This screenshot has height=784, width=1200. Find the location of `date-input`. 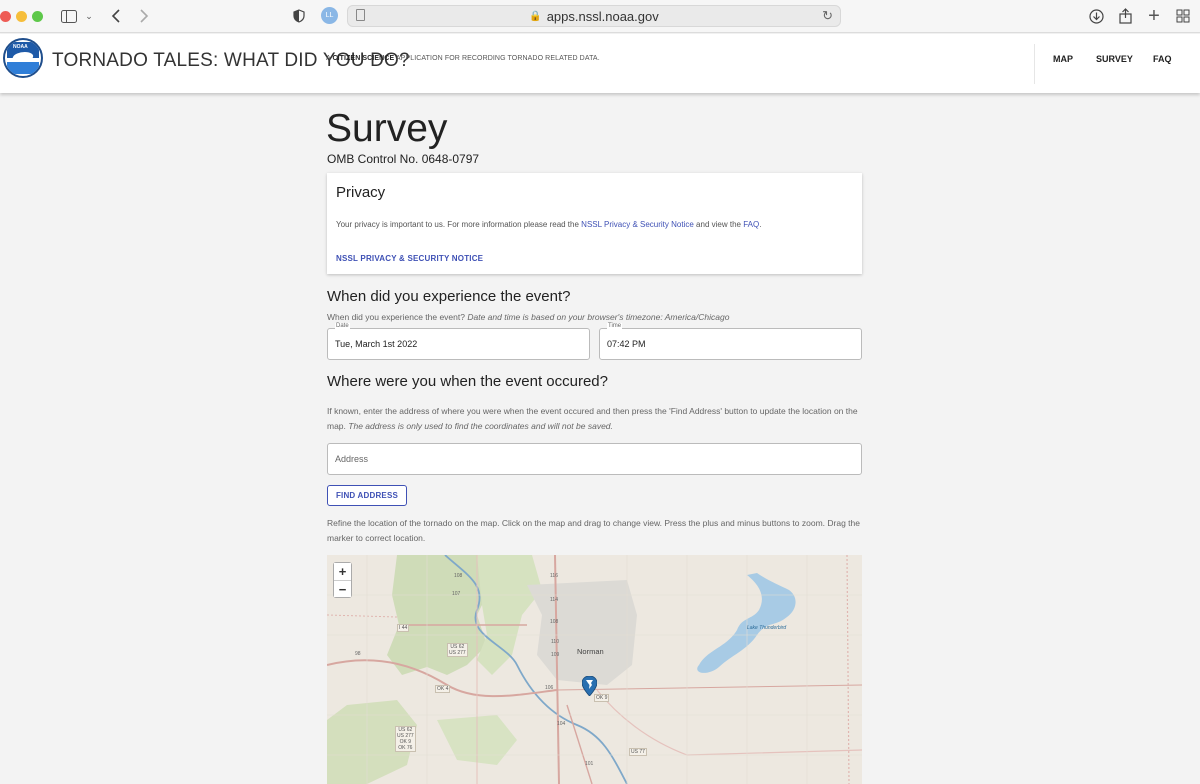

date-input is located at coordinates (458, 344).